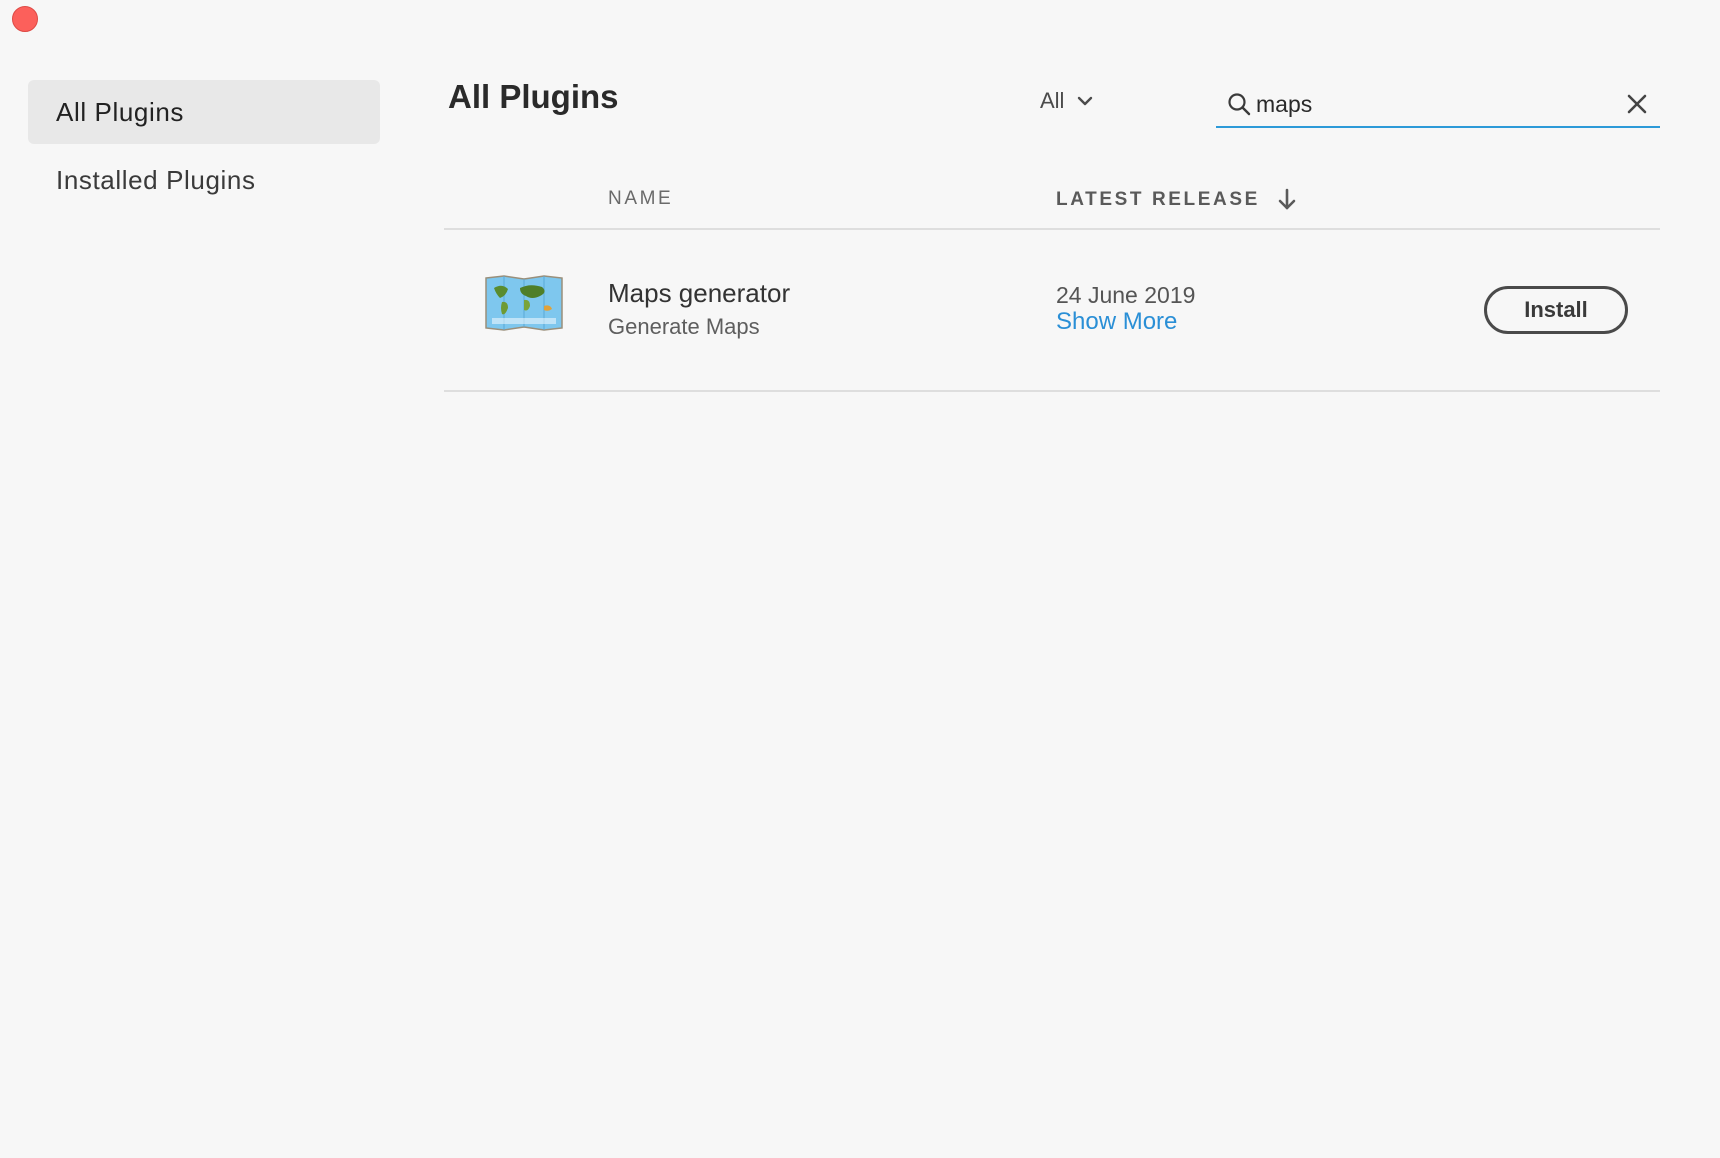 The image size is (1720, 1158). Describe the element at coordinates (204, 112) in the screenshot. I see `sidebar-item-all-plugins: All Plugins` at that location.